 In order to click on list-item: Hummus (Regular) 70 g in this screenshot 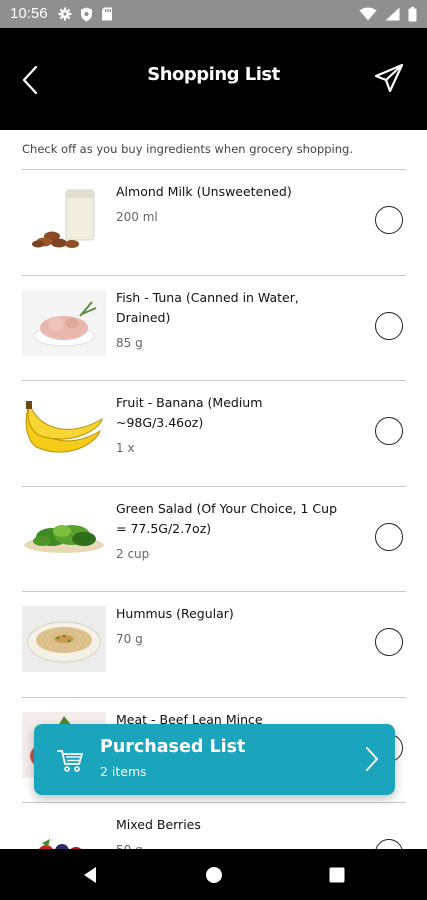, I will do `click(214, 644)`.